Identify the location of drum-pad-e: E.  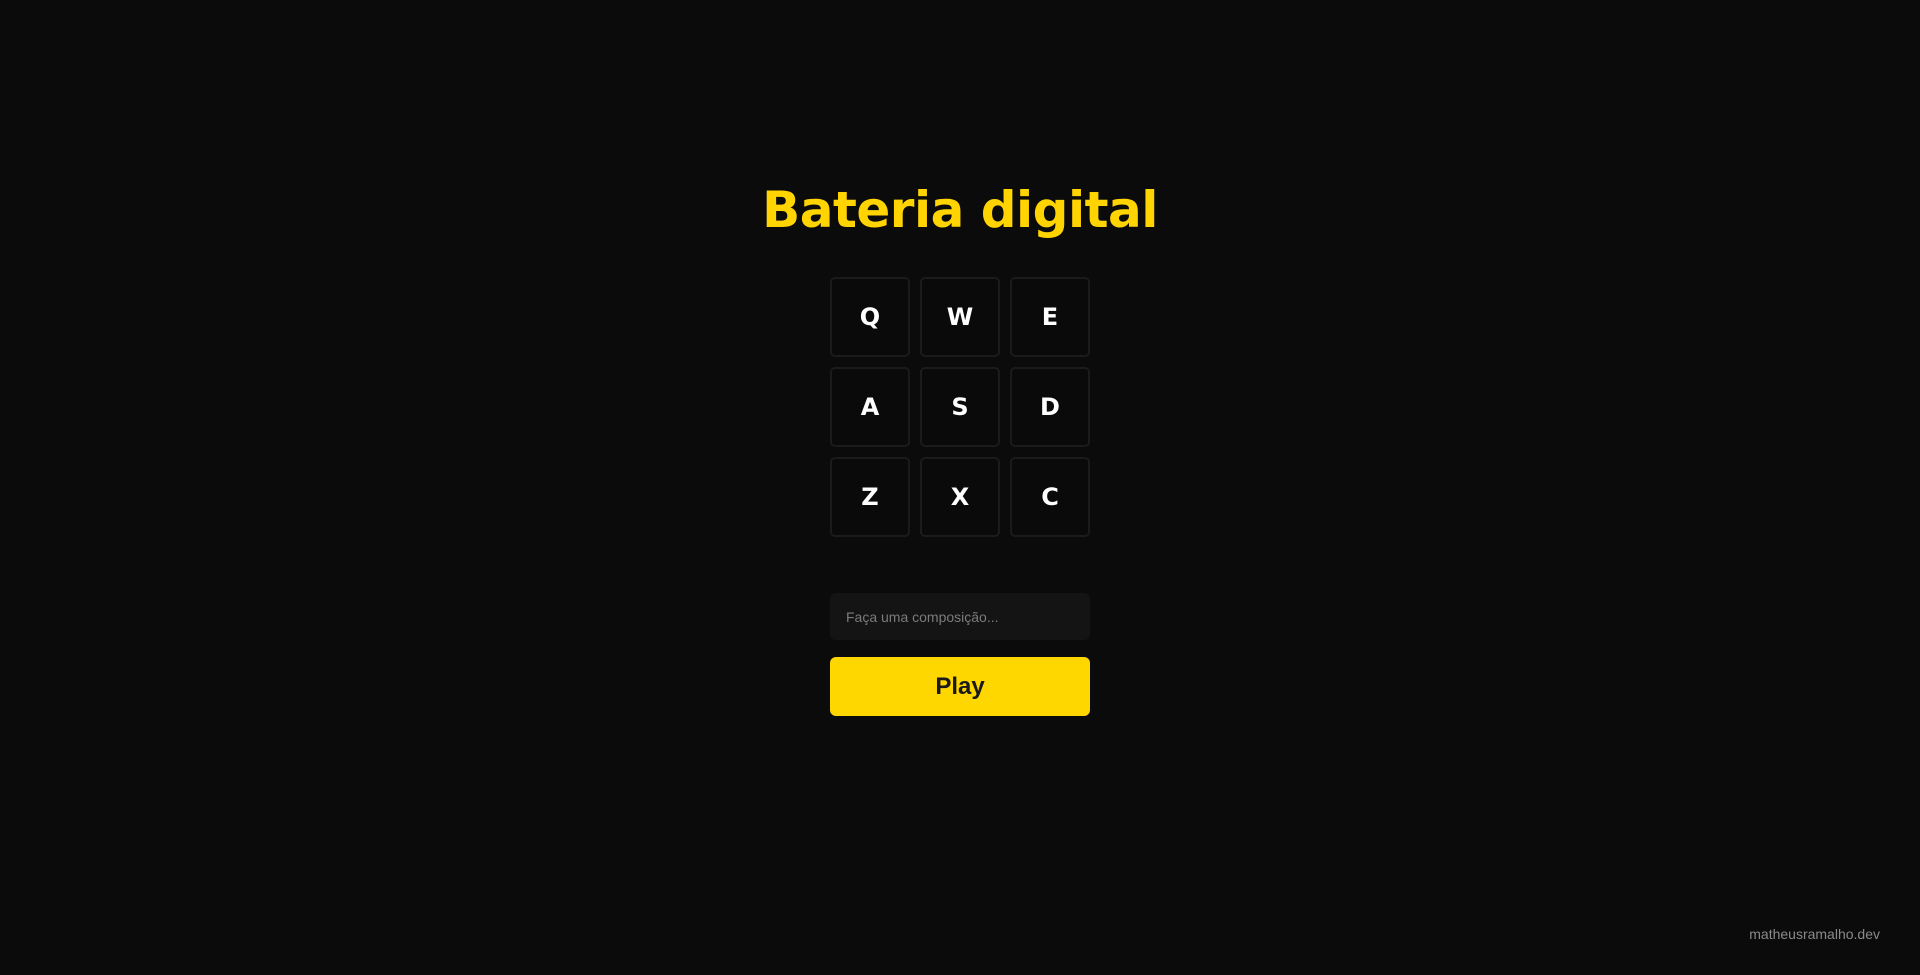
(1050, 317).